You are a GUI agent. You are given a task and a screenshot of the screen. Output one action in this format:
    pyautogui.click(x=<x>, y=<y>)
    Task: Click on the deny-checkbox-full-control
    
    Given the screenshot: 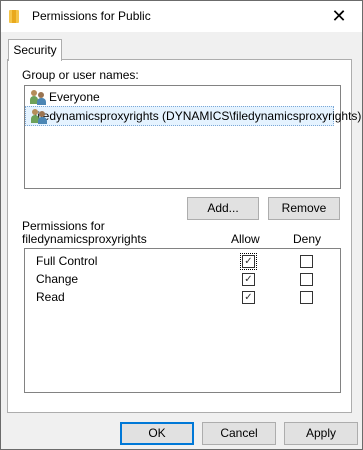 What is the action you would take?
    pyautogui.click(x=306, y=261)
    